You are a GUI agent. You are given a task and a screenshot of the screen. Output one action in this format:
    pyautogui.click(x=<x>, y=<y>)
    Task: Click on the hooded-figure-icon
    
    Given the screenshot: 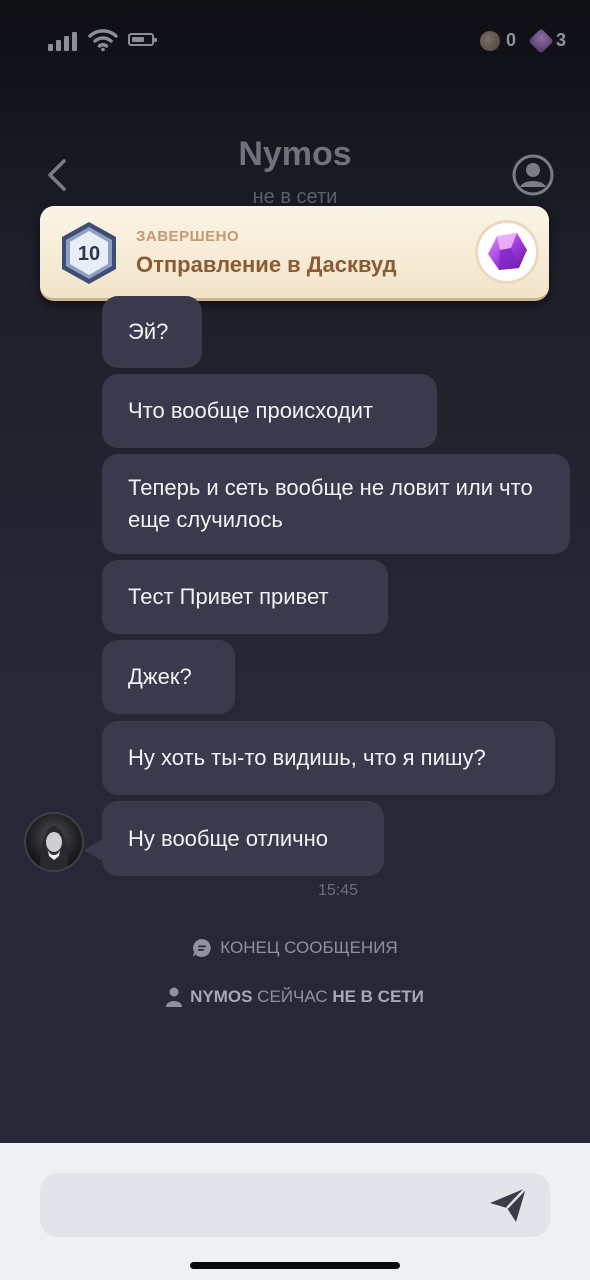 What is the action you would take?
    pyautogui.click(x=54, y=848)
    